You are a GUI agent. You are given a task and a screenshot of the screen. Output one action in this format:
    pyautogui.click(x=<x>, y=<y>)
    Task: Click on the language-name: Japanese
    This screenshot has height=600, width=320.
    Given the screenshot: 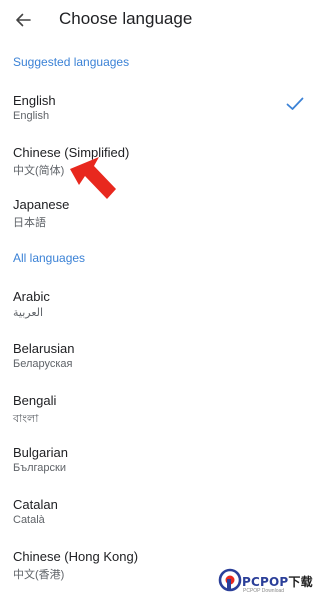 What is the action you would take?
    pyautogui.click(x=41, y=204)
    